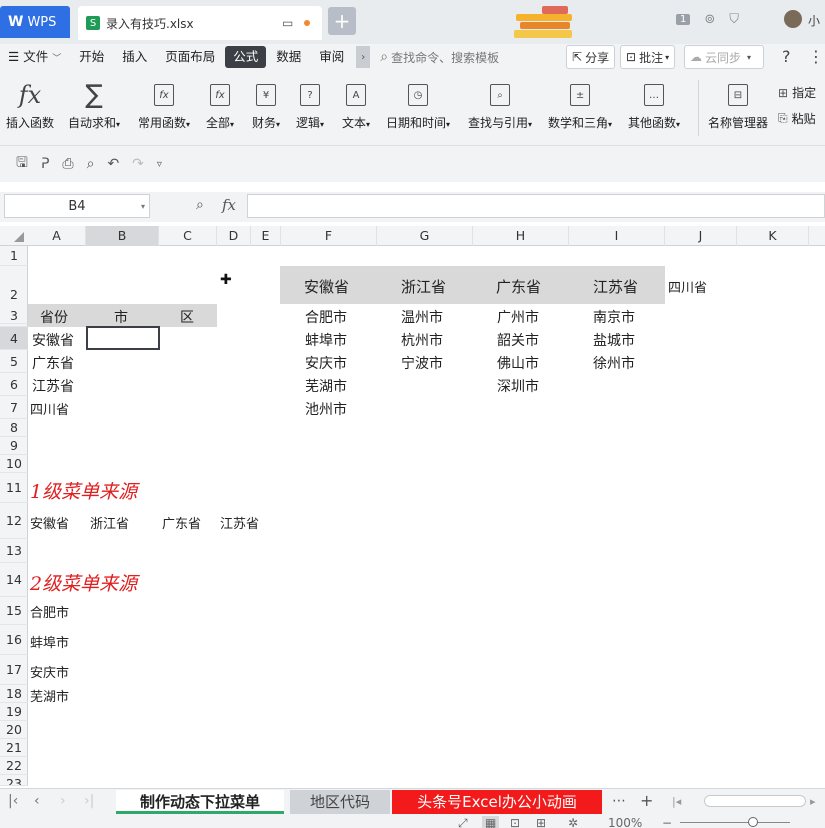 The image size is (825, 828). What do you see at coordinates (518, 317) in the screenshot?
I see `cell-h3: 广州市` at bounding box center [518, 317].